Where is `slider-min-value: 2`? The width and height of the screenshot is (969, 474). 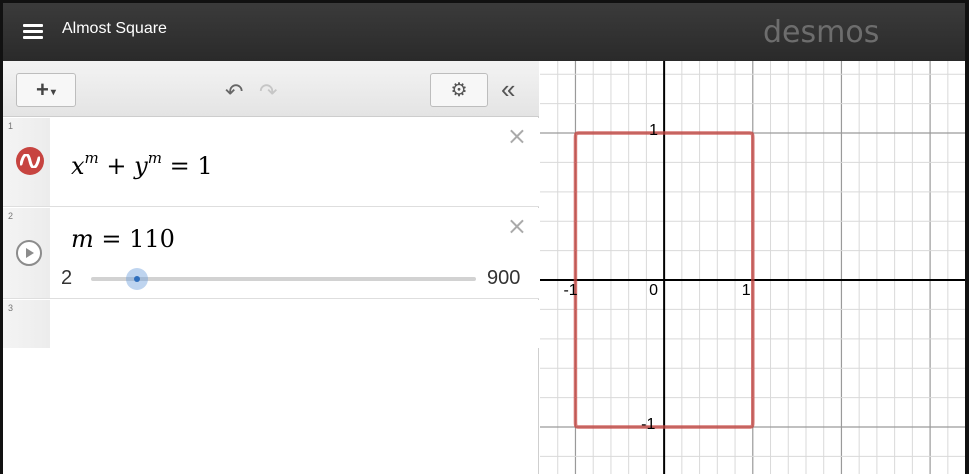 slider-min-value: 2 is located at coordinates (66, 278).